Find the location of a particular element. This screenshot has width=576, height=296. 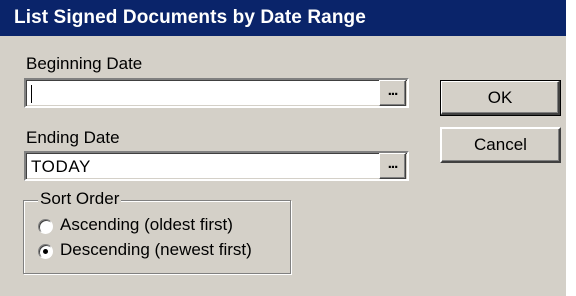

window-title: List Signed Documents by Date Range is located at coordinates (190, 17).